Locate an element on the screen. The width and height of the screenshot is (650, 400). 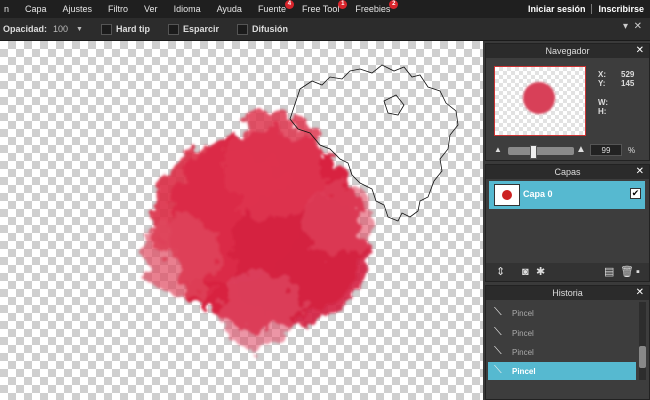
scrollbar-thumb is located at coordinates (642, 357).